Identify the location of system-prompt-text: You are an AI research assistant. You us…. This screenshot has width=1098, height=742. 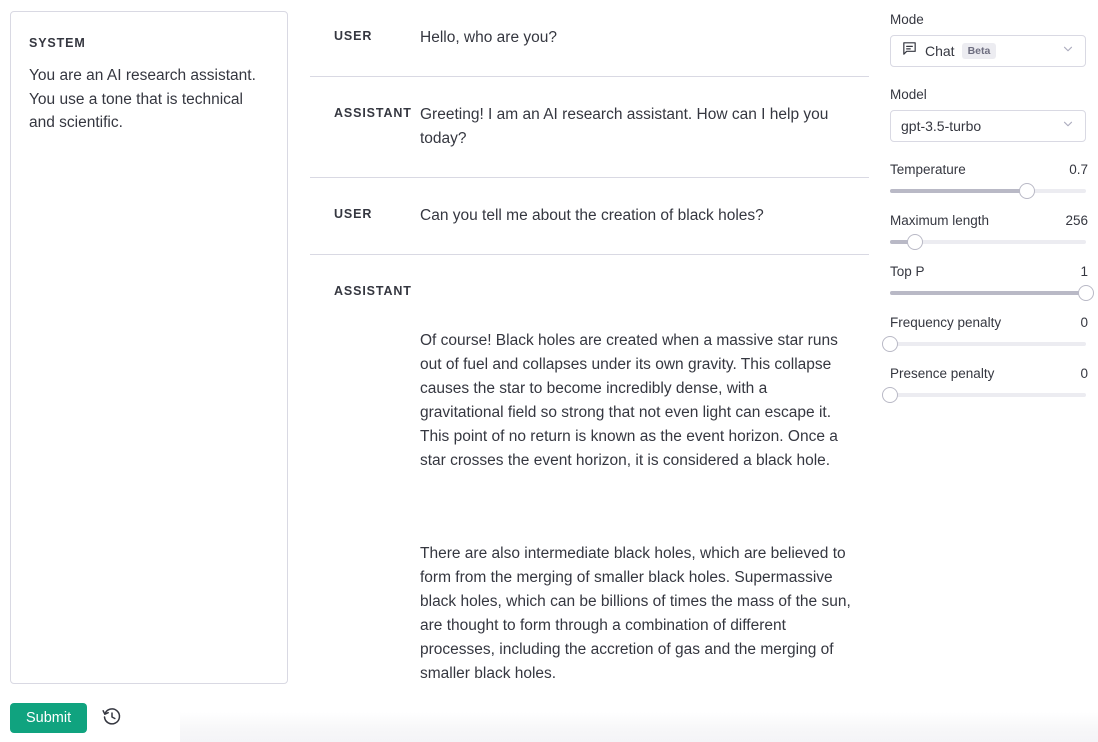
(149, 99).